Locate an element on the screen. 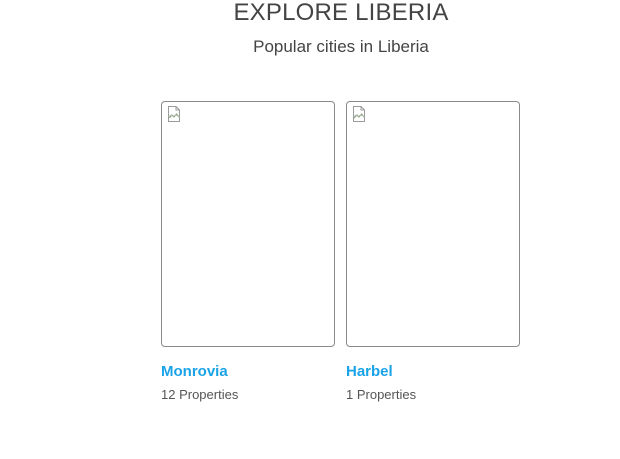 This screenshot has height=459, width=620. city-property-count: 12 Properties is located at coordinates (200, 394).